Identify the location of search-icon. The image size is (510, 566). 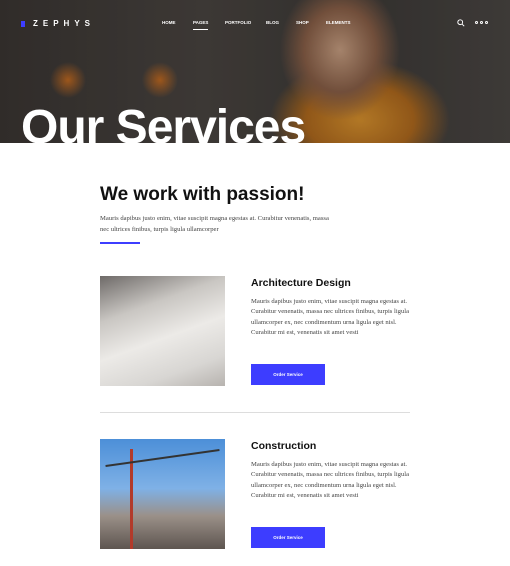
(461, 23).